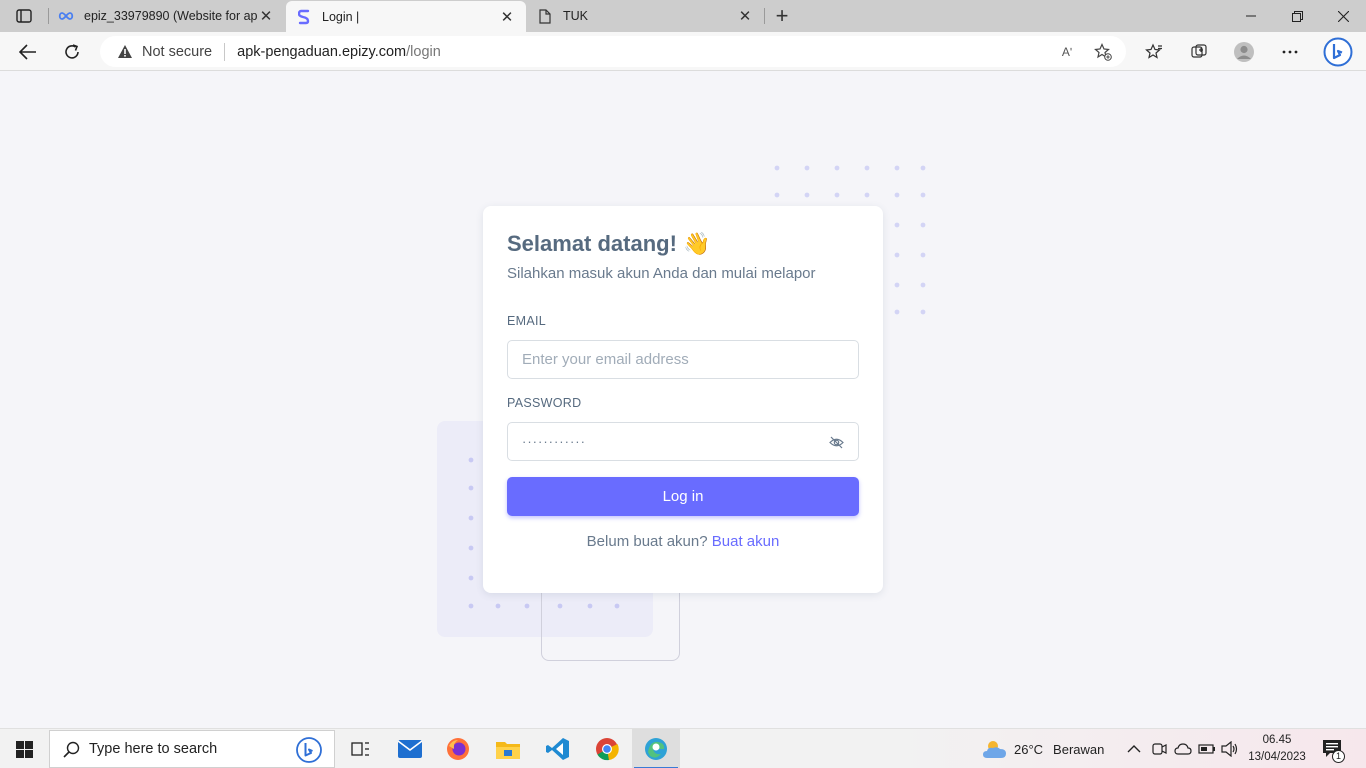 This screenshot has height=768, width=1366. Describe the element at coordinates (656, 748) in the screenshot. I see `edge-icon` at that location.